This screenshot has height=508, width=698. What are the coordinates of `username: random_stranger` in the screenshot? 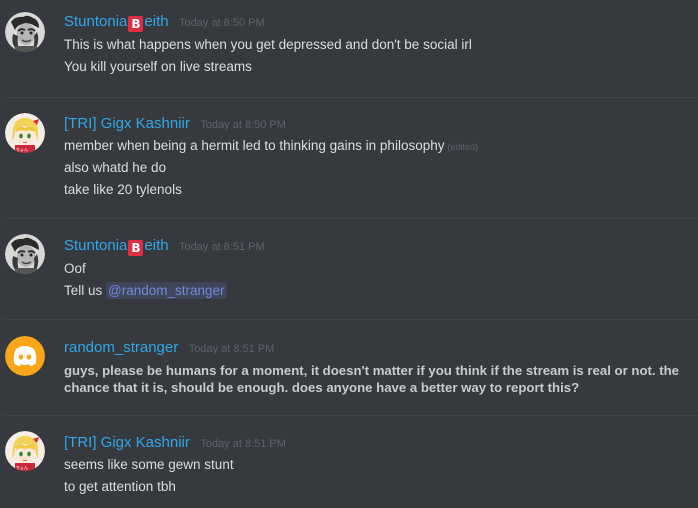 It's located at (121, 347).